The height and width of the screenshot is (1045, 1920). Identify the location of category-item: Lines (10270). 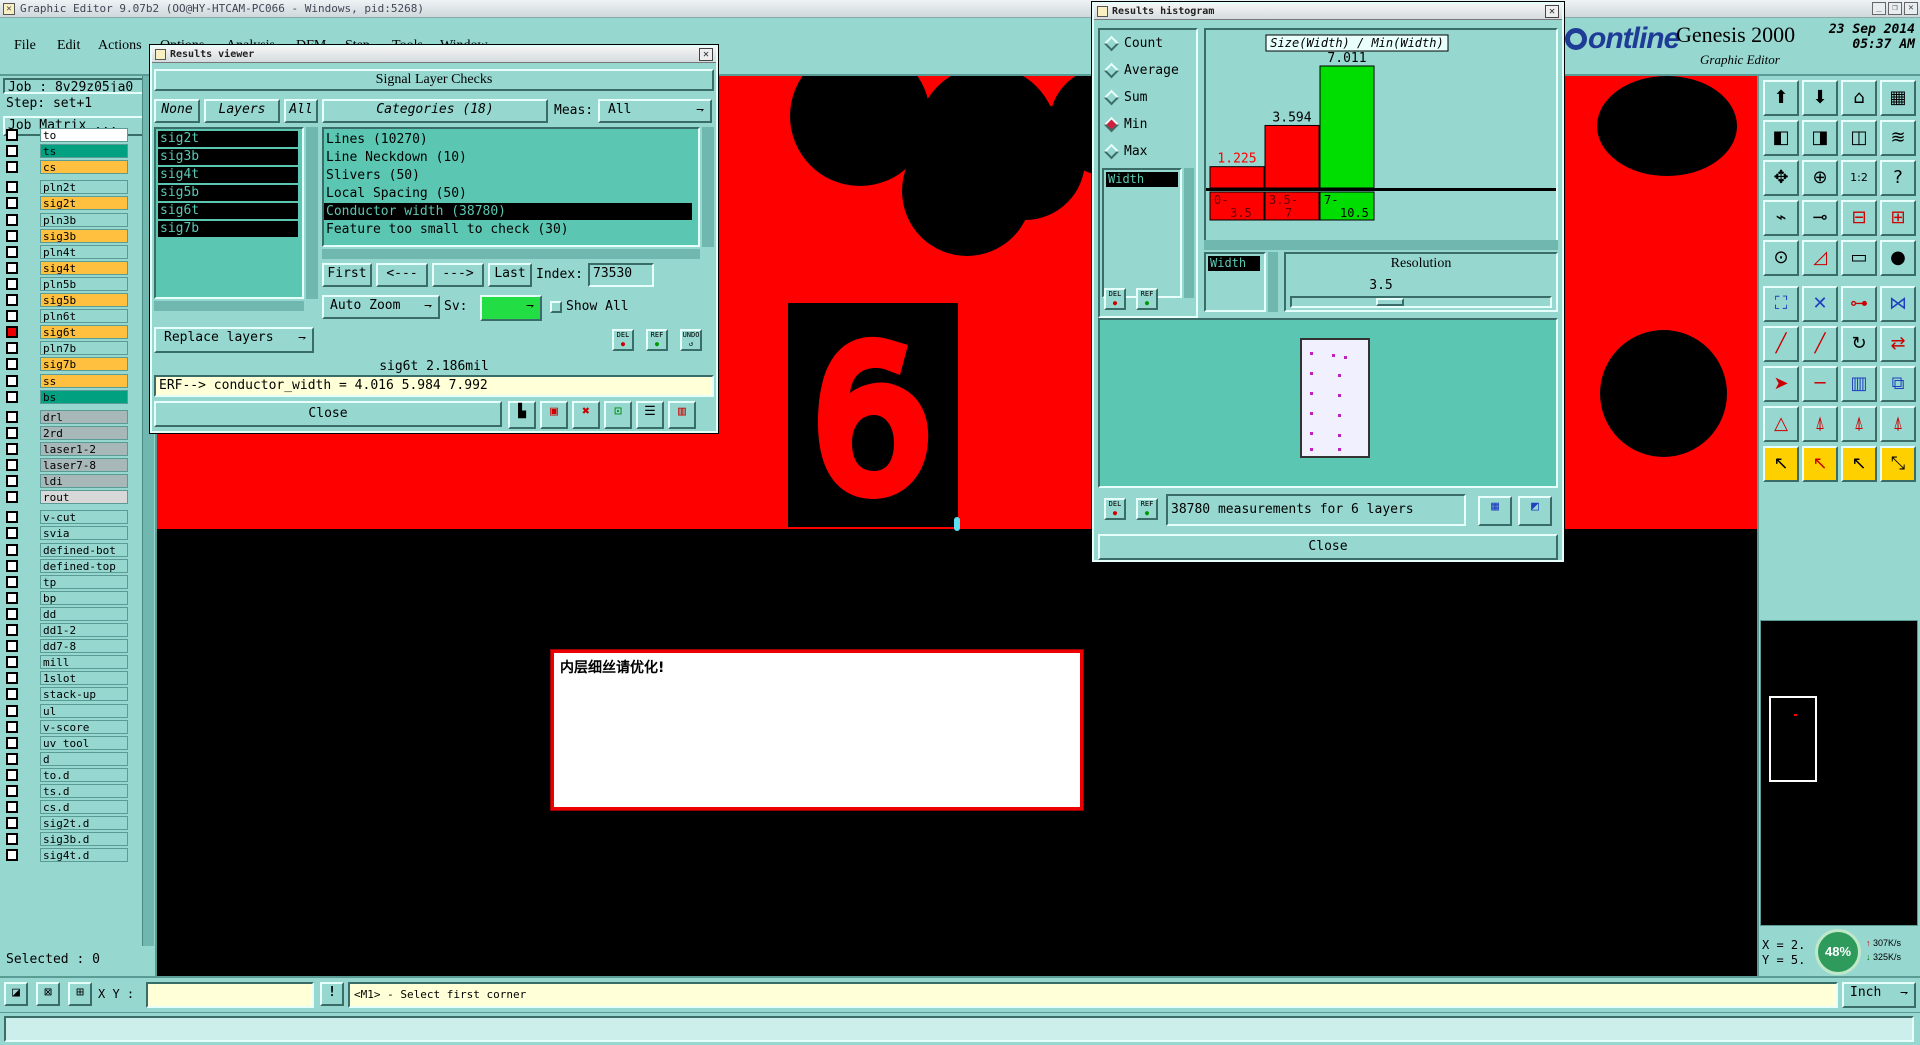
(508, 139).